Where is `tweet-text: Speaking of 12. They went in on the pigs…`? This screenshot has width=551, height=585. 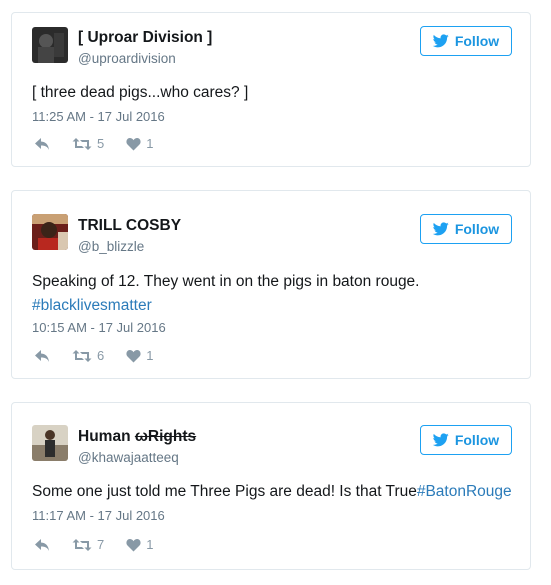
tweet-text: Speaking of 12. They went in on the pigs… is located at coordinates (273, 294).